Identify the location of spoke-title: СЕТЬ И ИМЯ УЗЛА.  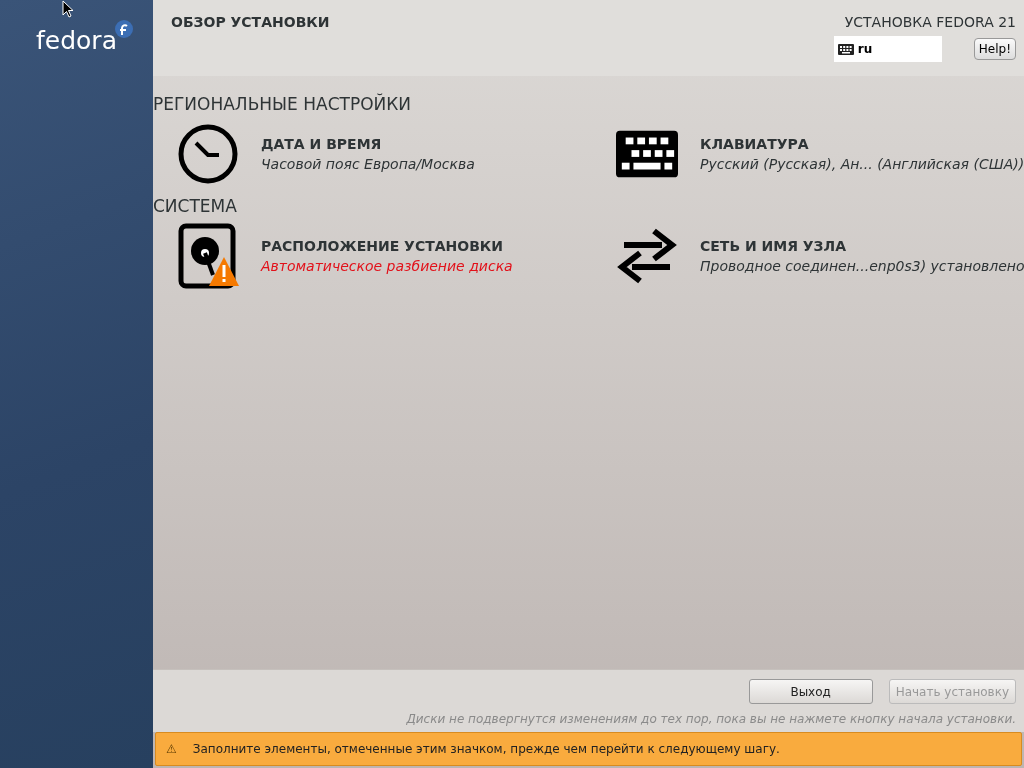
(862, 246).